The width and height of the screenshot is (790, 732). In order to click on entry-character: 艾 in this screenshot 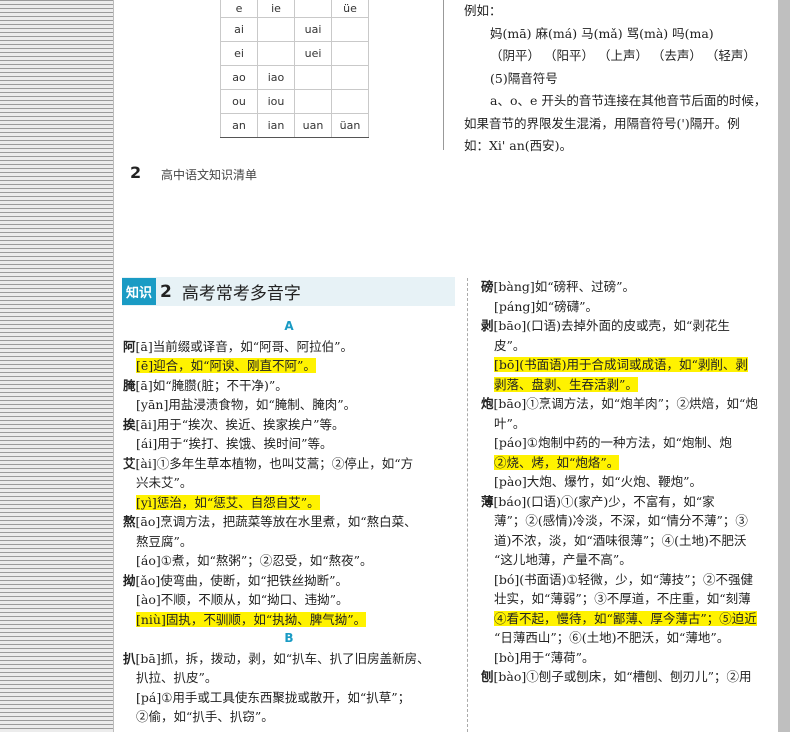, I will do `click(129, 463)`.